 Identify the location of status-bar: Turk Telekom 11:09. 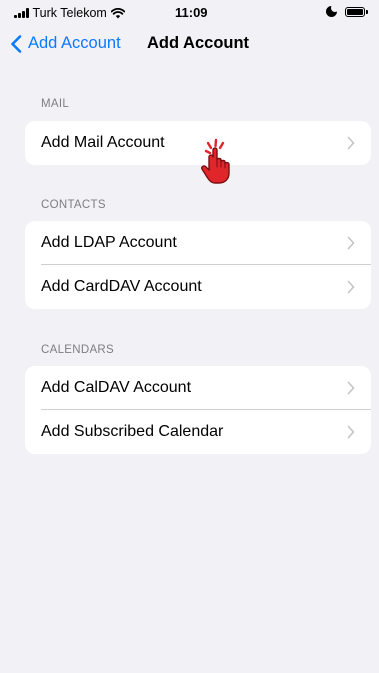
(189, 13).